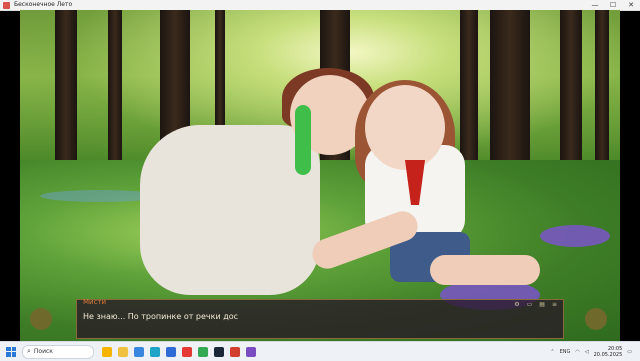 This screenshot has width=640, height=361. I want to click on media-icon, so click(235, 351).